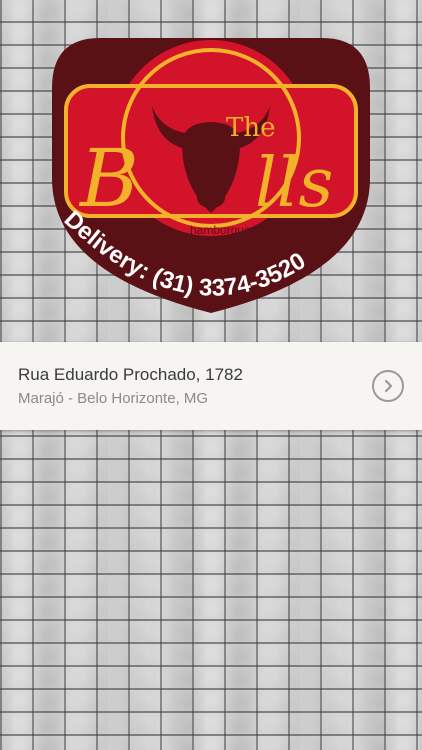 Image resolution: width=422 pixels, height=750 pixels. What do you see at coordinates (294, 183) in the screenshot?
I see `logo-lls-letters: lls` at bounding box center [294, 183].